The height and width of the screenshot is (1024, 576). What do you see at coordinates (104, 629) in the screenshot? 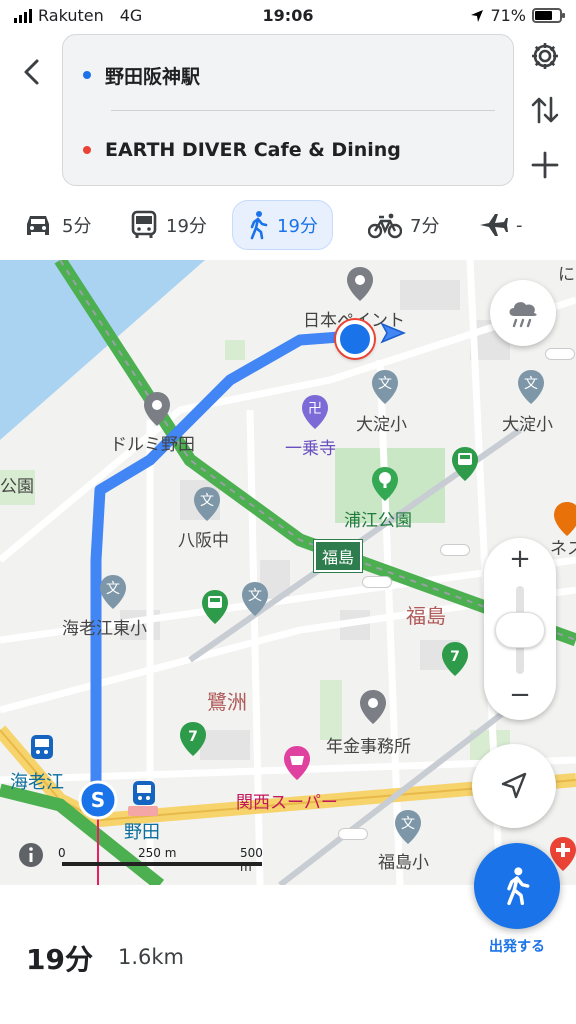
I see `label-ebie-higashi: 海老江東小` at bounding box center [104, 629].